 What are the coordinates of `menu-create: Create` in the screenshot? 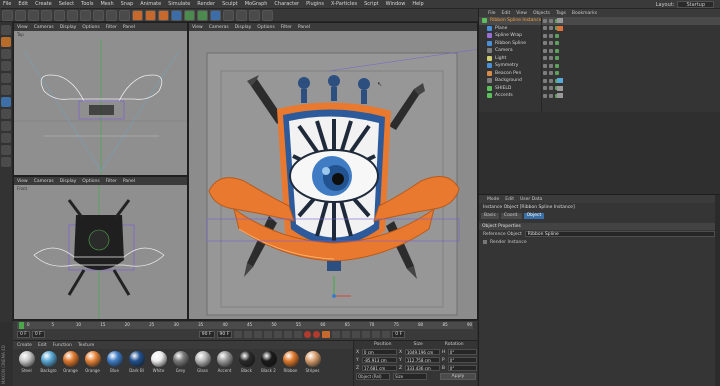 It's located at (43, 4).